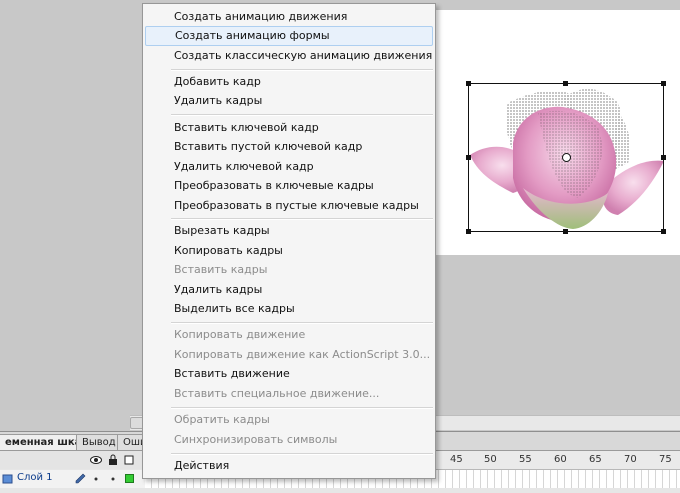 This screenshot has height=493, width=680. What do you see at coordinates (289, 335) in the screenshot?
I see `menu-item-copy-motion: Копировать движение` at bounding box center [289, 335].